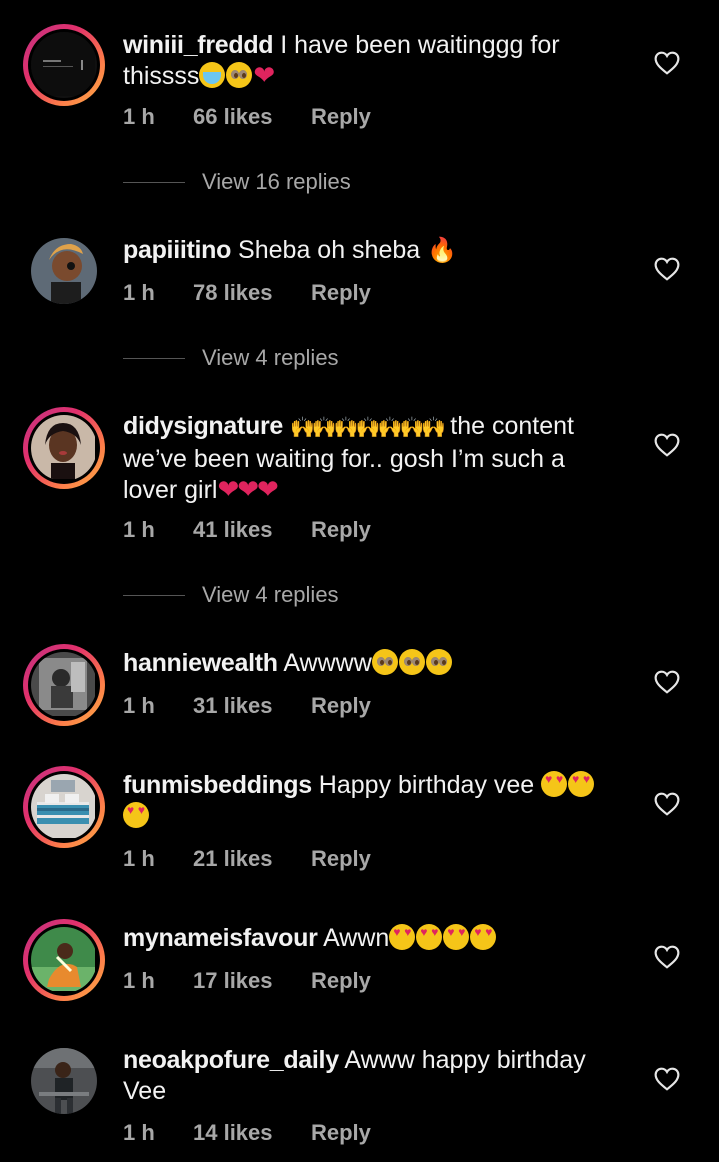 This screenshot has width=719, height=1162. What do you see at coordinates (198, 45) in the screenshot?
I see `comment-username: winiii_freddd` at bounding box center [198, 45].